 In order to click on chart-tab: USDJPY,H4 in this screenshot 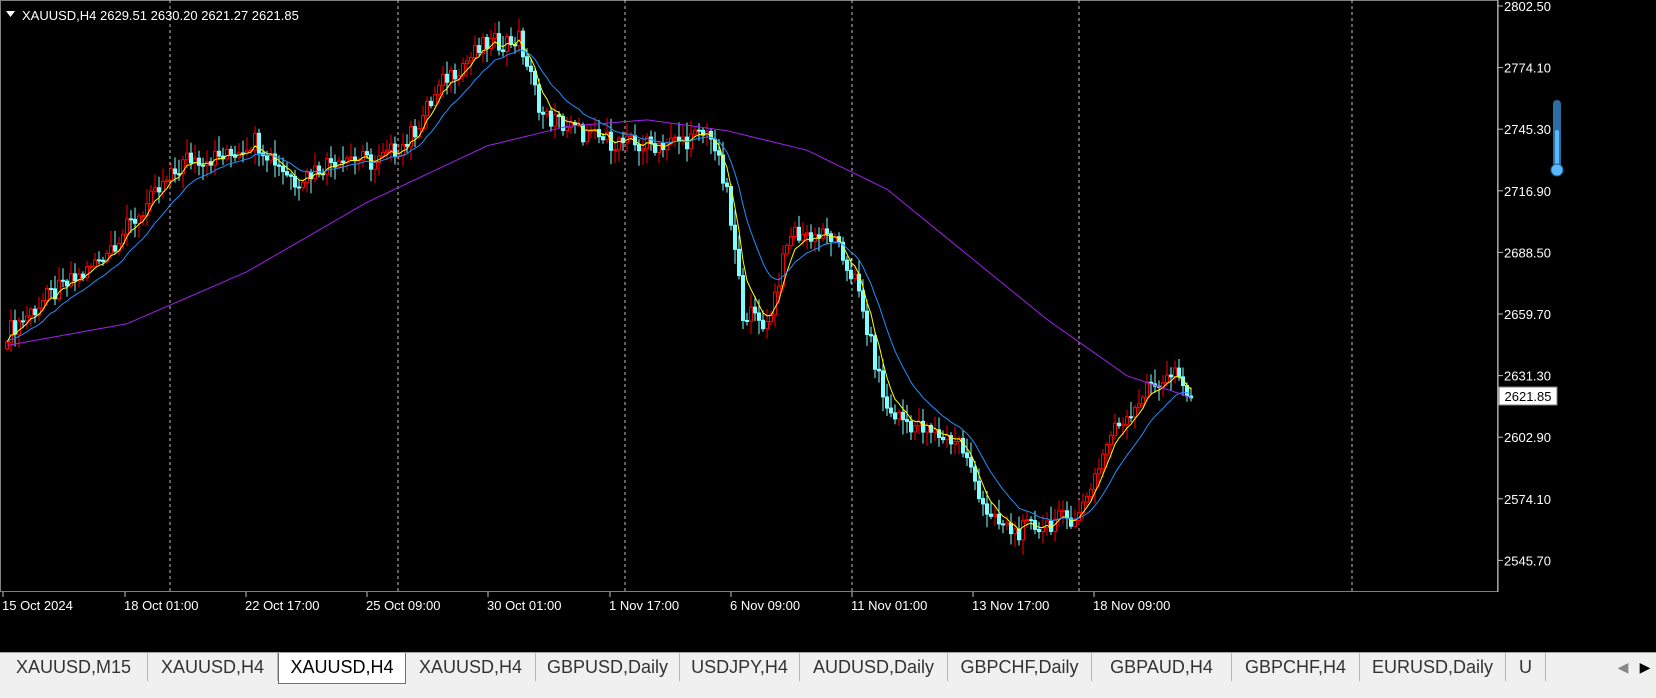, I will do `click(740, 667)`.